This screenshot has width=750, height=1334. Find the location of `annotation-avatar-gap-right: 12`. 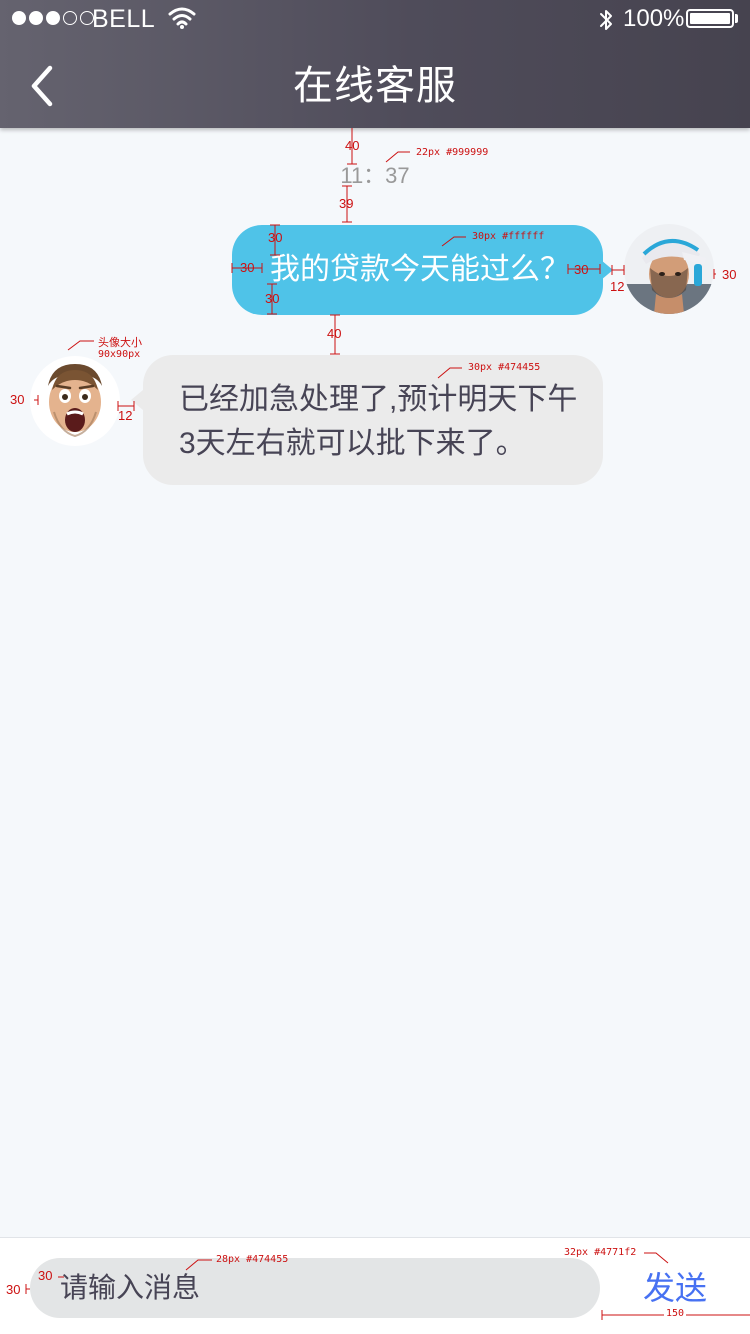

annotation-avatar-gap-right: 12 is located at coordinates (617, 286).